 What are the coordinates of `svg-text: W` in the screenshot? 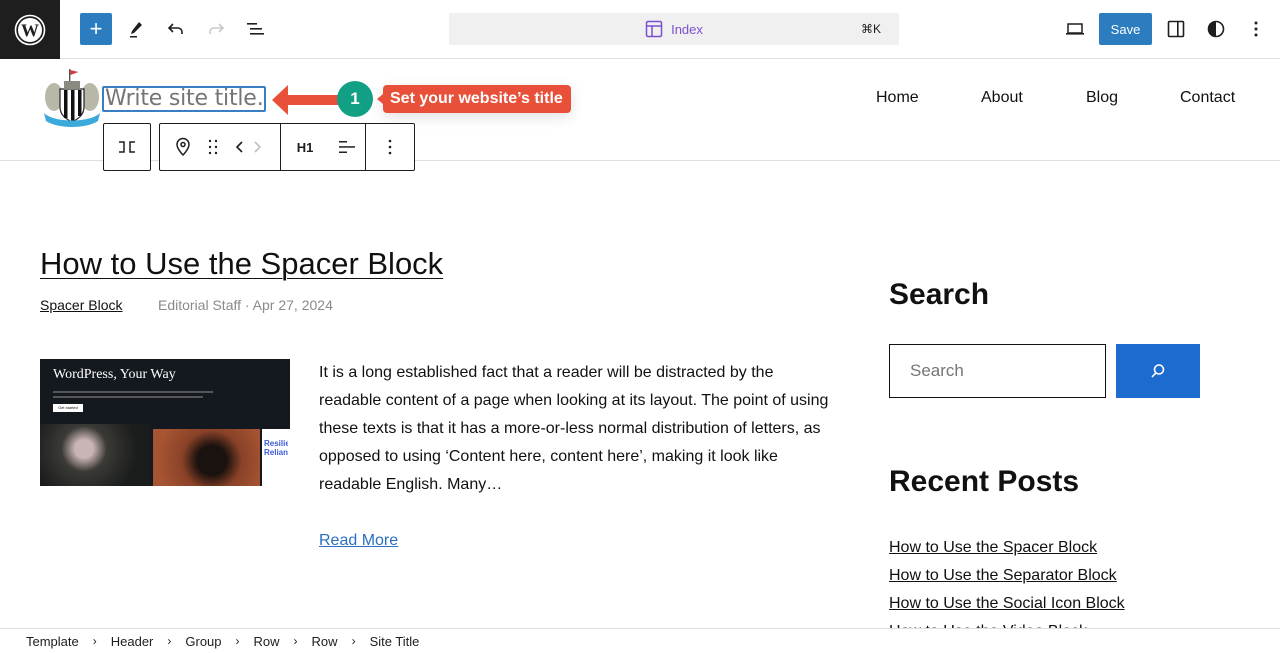 It's located at (30, 30).